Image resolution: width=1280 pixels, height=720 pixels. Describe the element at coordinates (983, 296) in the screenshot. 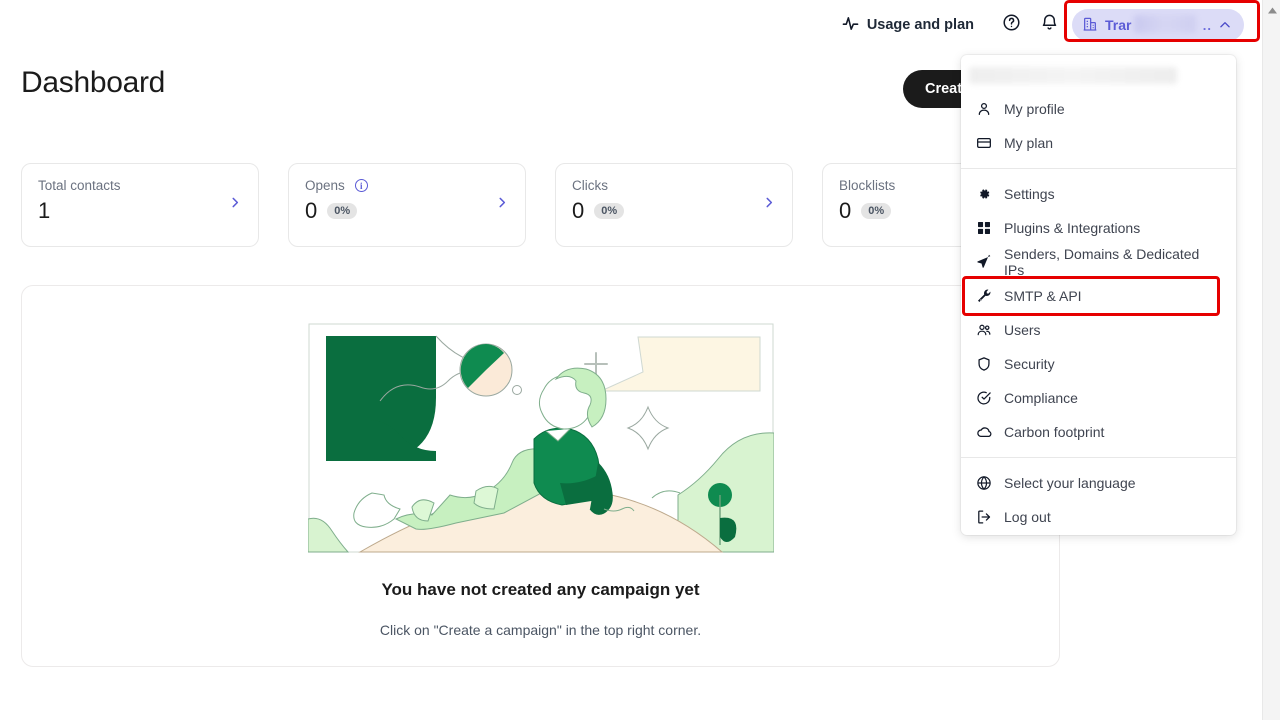

I see `wrench-icon` at that location.